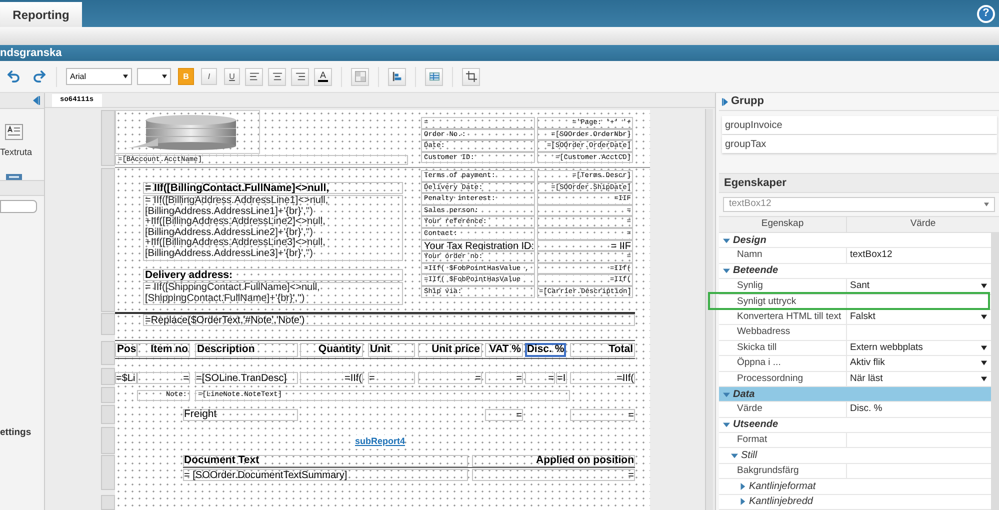 This screenshot has height=510, width=999. I want to click on report-field: = [SOOrder.DocumentTextSummary], so click(325, 475).